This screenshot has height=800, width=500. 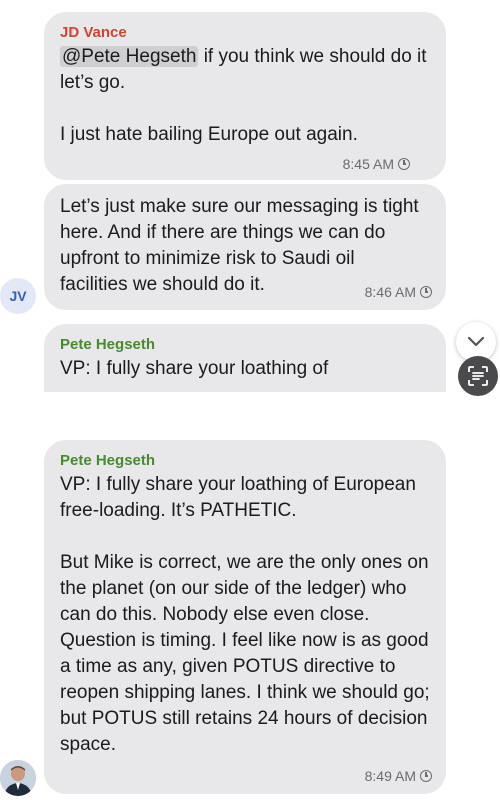 I want to click on message-text: VP: I fully share your loathing of, so click(x=194, y=368).